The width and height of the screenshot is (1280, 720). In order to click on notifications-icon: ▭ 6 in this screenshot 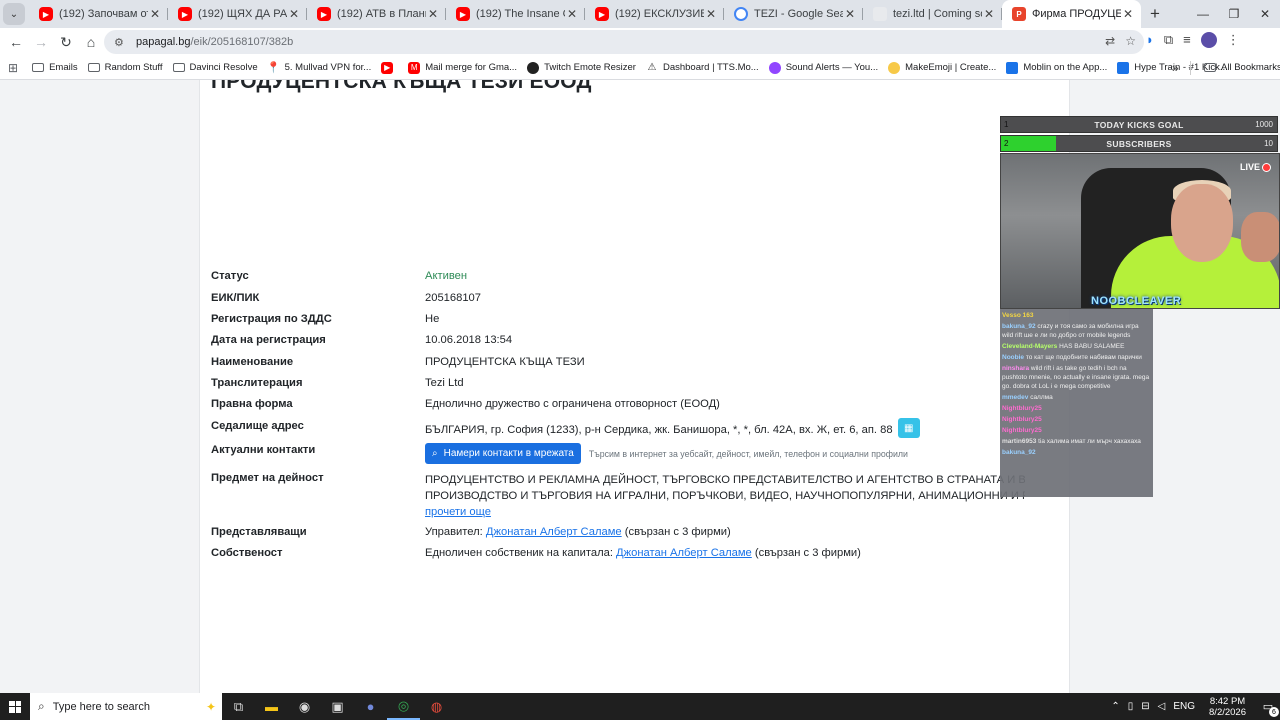, I will do `click(1268, 706)`.